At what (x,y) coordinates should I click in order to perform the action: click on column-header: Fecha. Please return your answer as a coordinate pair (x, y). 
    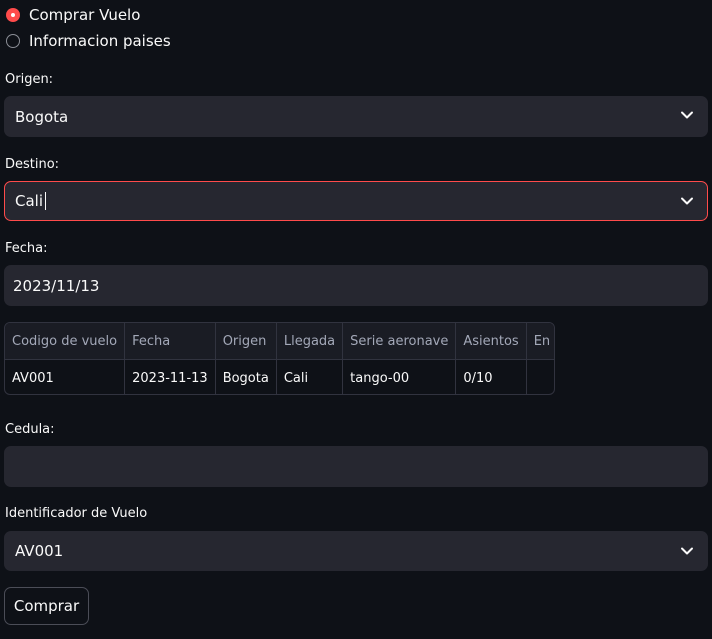
    Looking at the image, I should click on (170, 341).